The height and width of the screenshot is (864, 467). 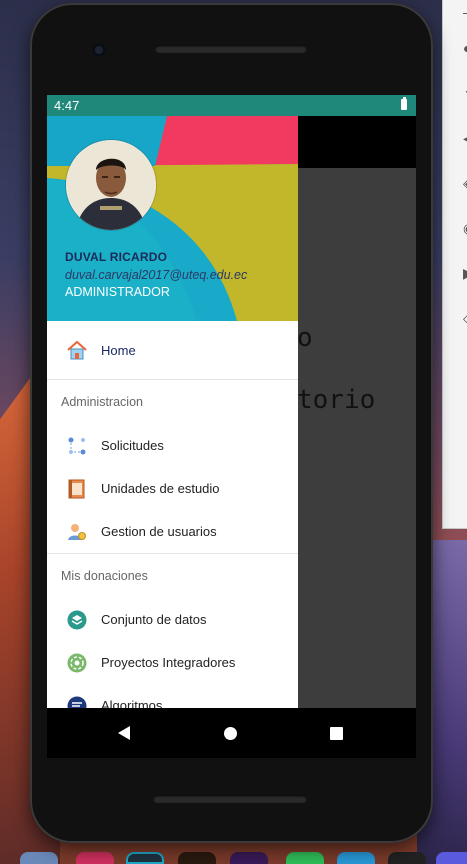 I want to click on menu-item-conjunto-de-datos: Conjunto de datos, so click(x=172, y=619).